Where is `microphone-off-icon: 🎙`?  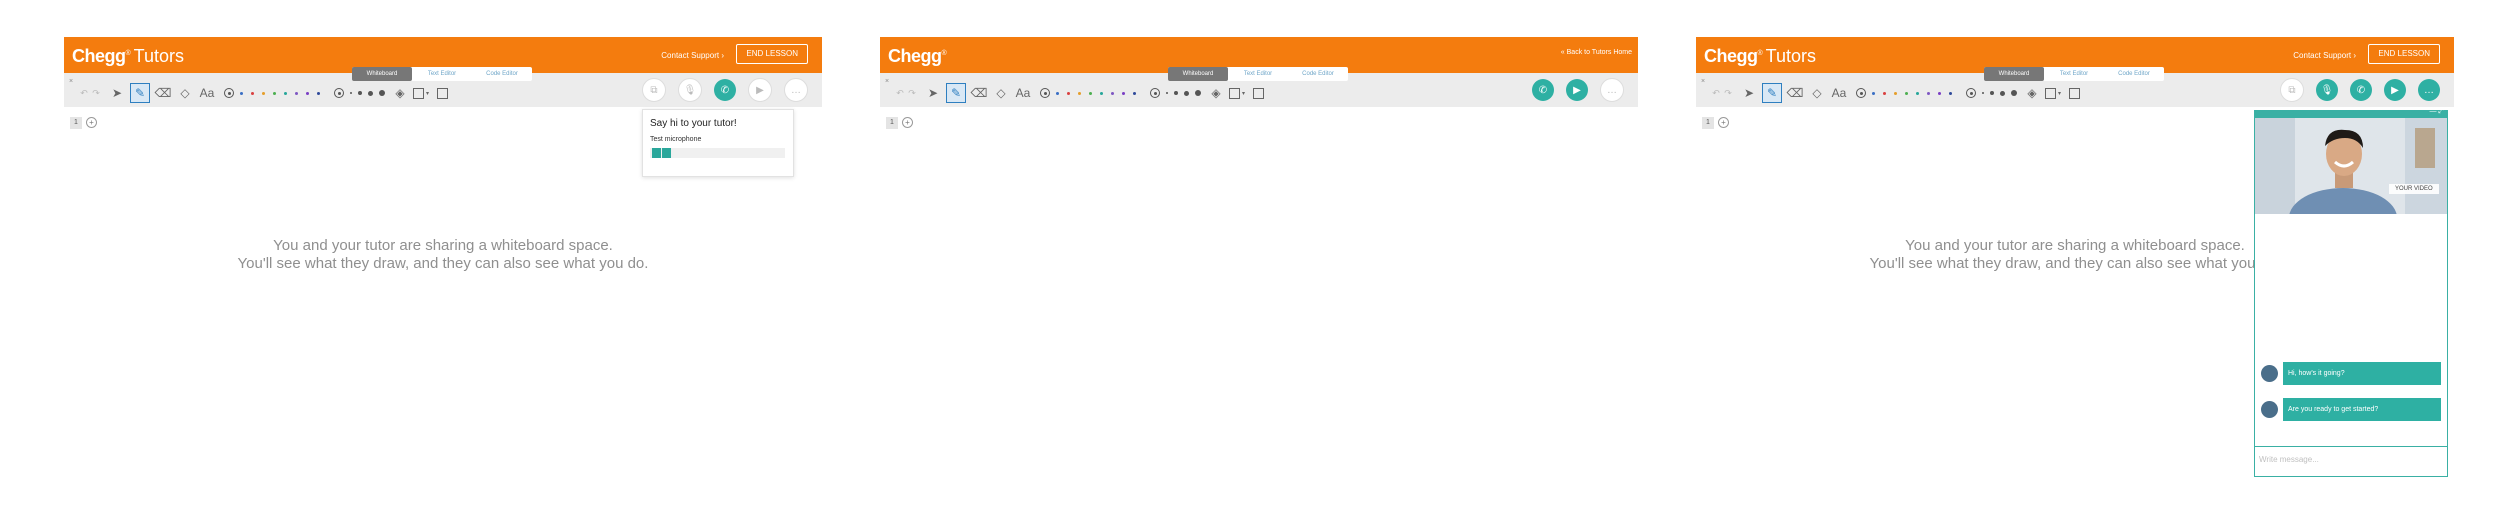 microphone-off-icon: 🎙 is located at coordinates (690, 90).